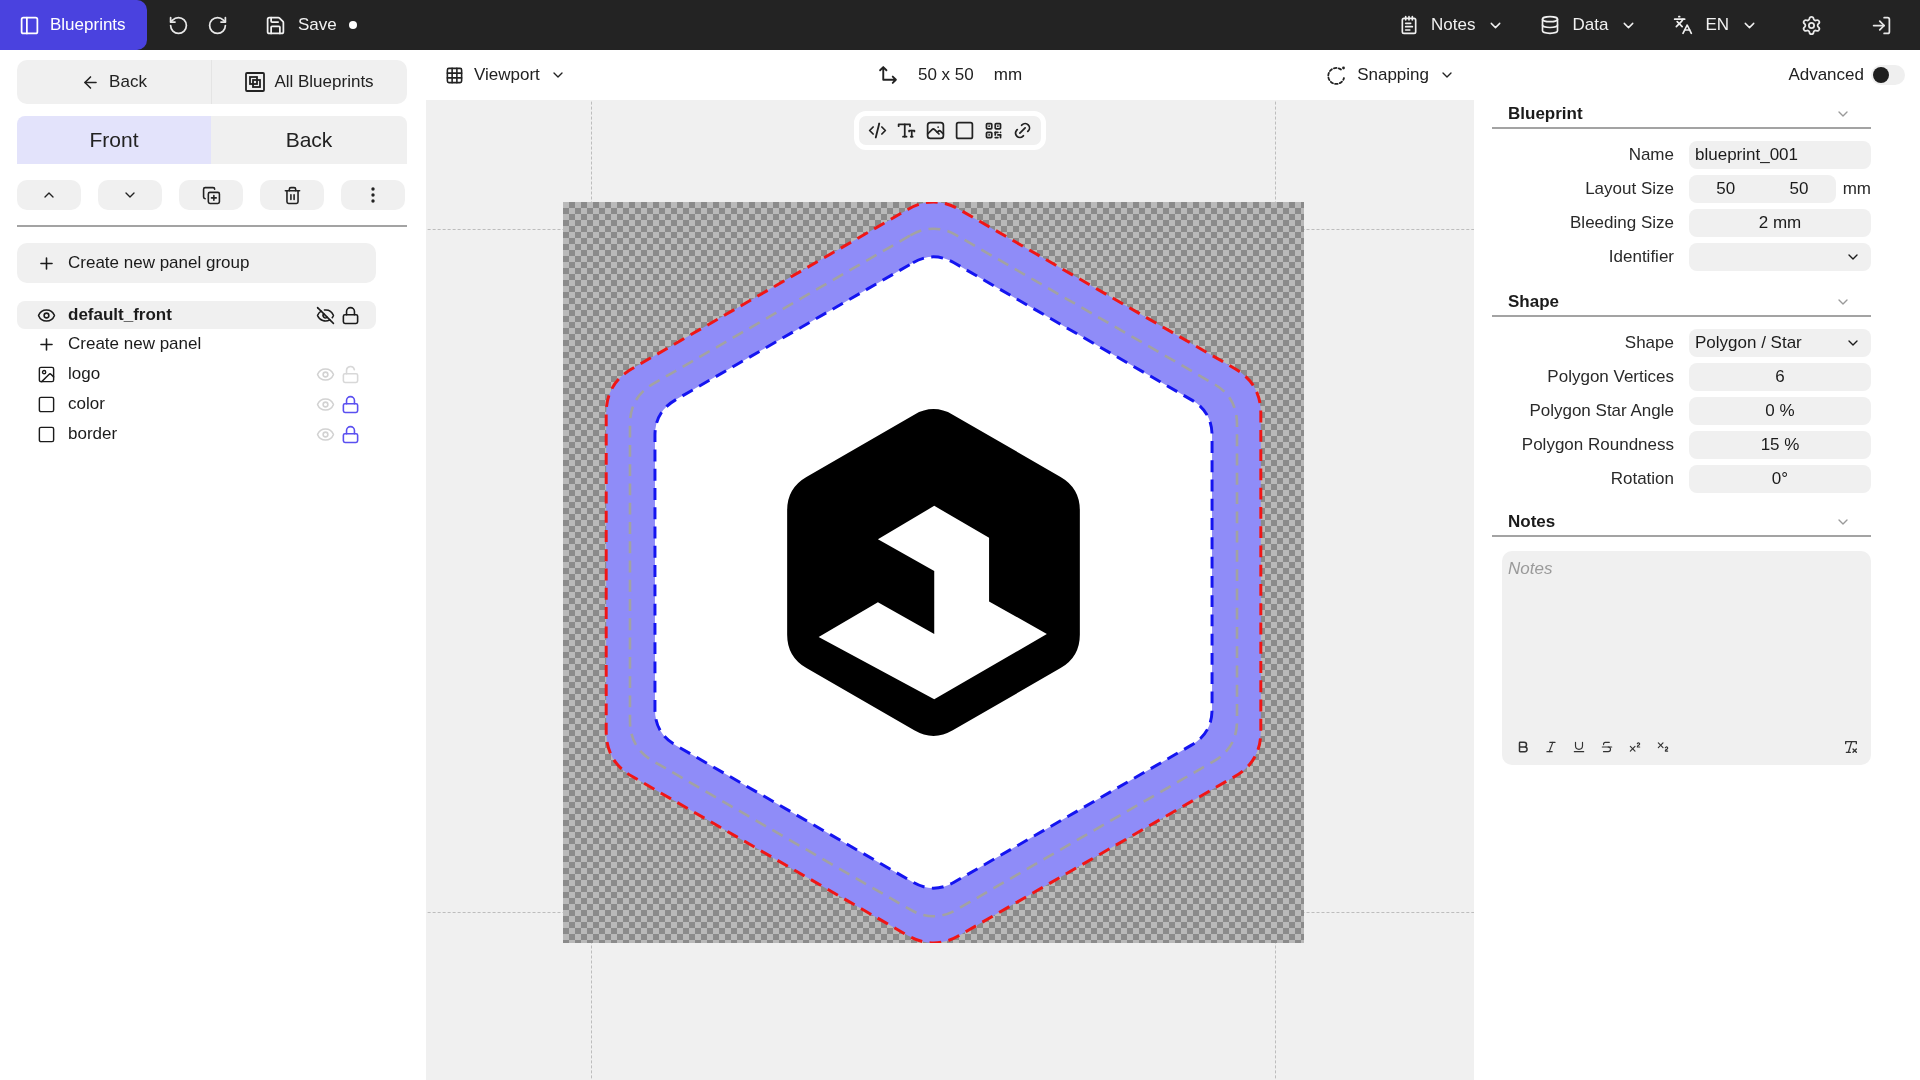  What do you see at coordinates (1523, 747) in the screenshot?
I see `bold-icon` at bounding box center [1523, 747].